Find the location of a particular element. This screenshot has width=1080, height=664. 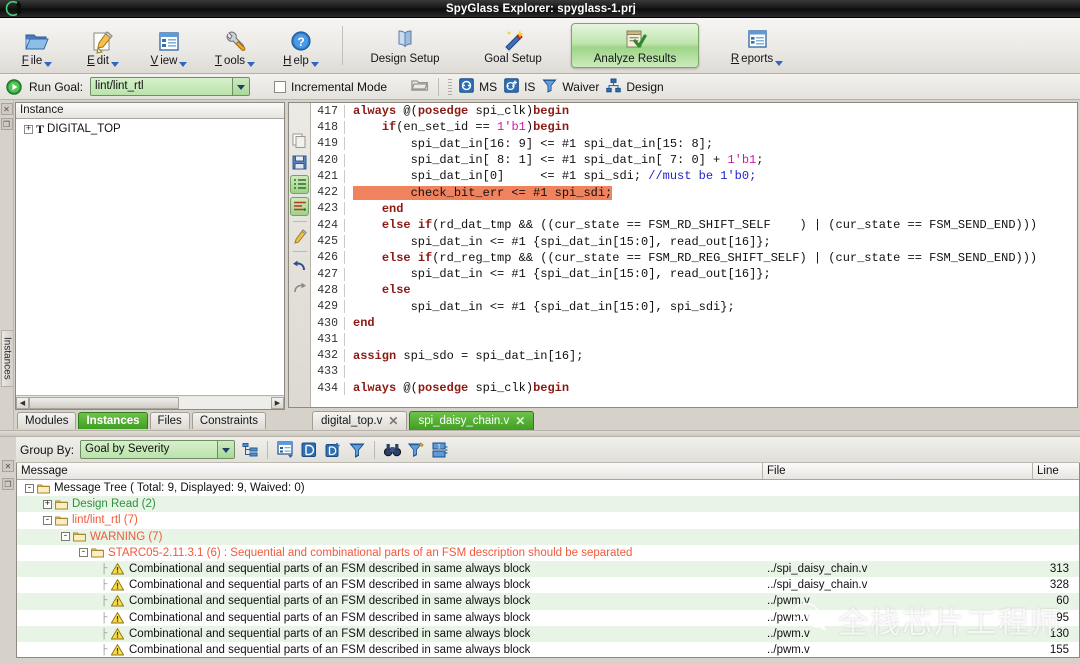

table-row: + Design Read (2) is located at coordinates (548, 504).